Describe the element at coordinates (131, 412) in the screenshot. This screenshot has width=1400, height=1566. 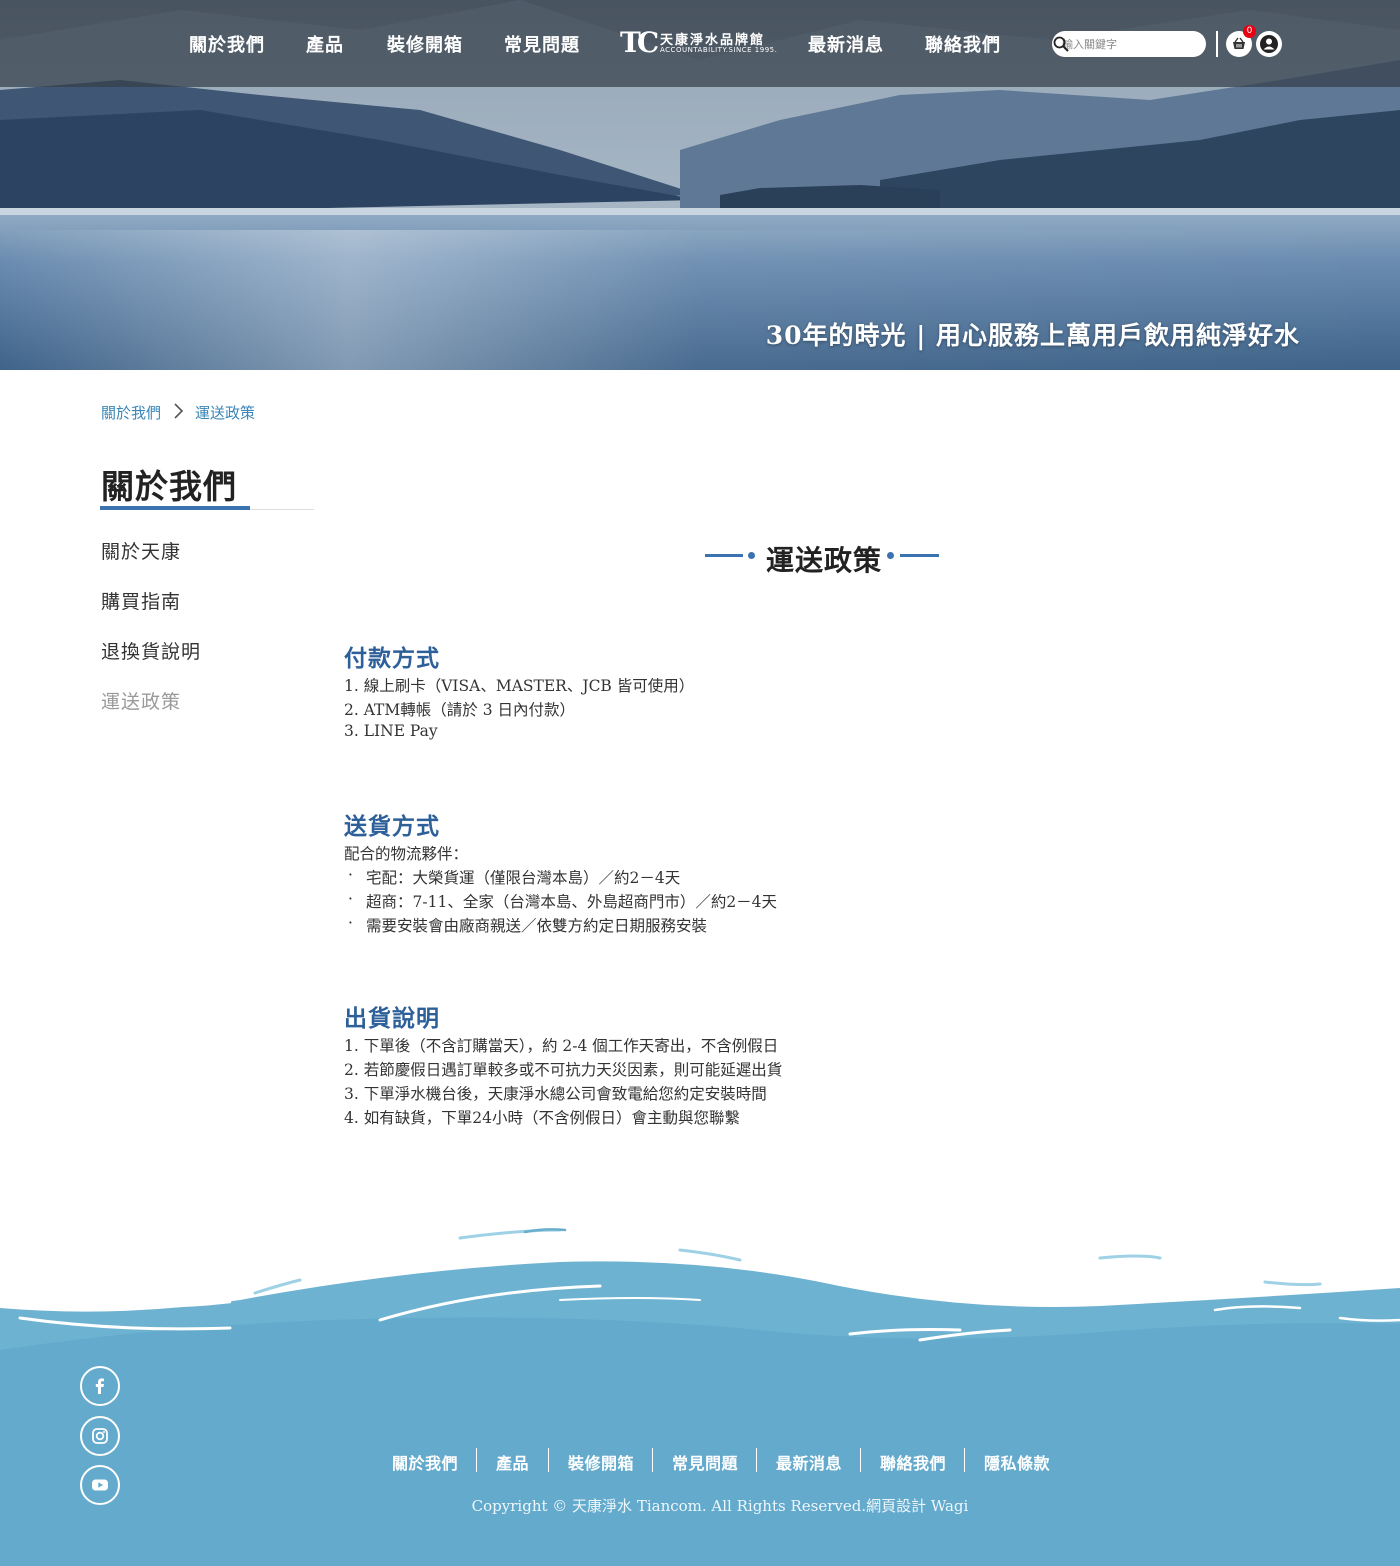
I see `breadcrumb-about: 關於我們` at that location.